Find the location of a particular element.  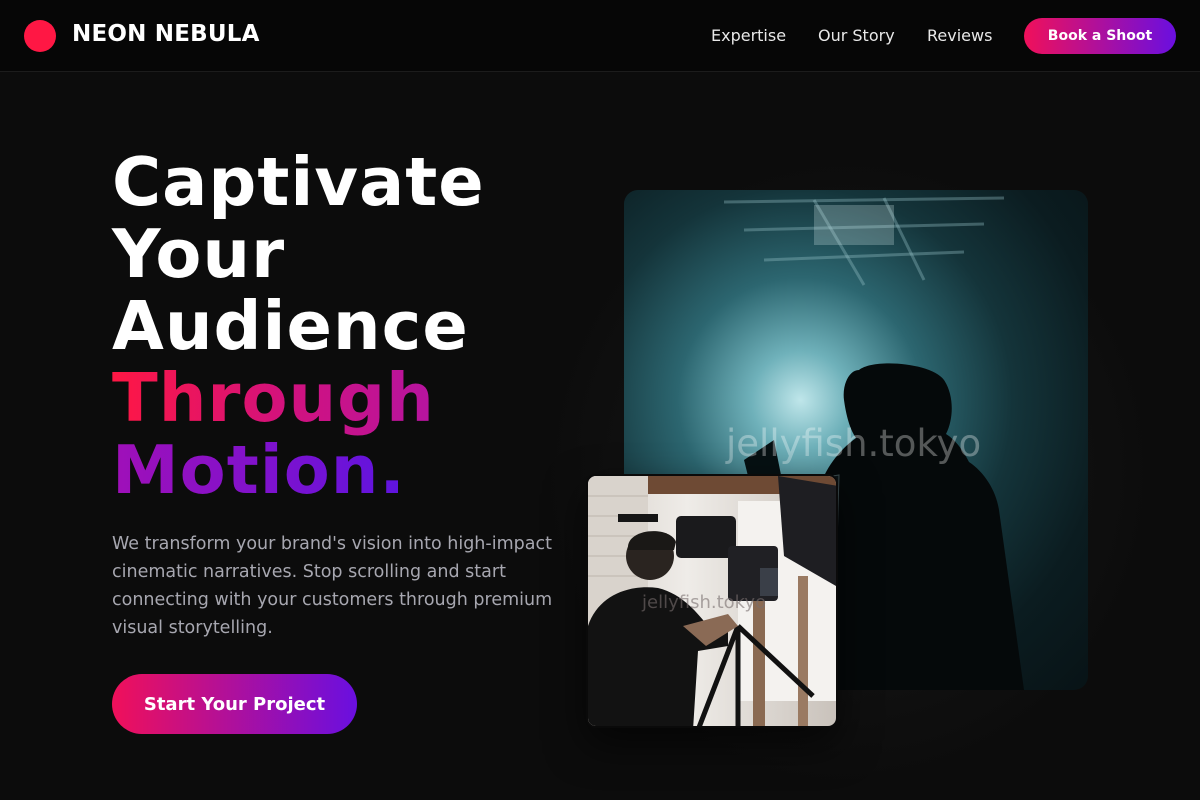

hero-headline: Captivate Your Audience Through Motion. is located at coordinates (298, 326).